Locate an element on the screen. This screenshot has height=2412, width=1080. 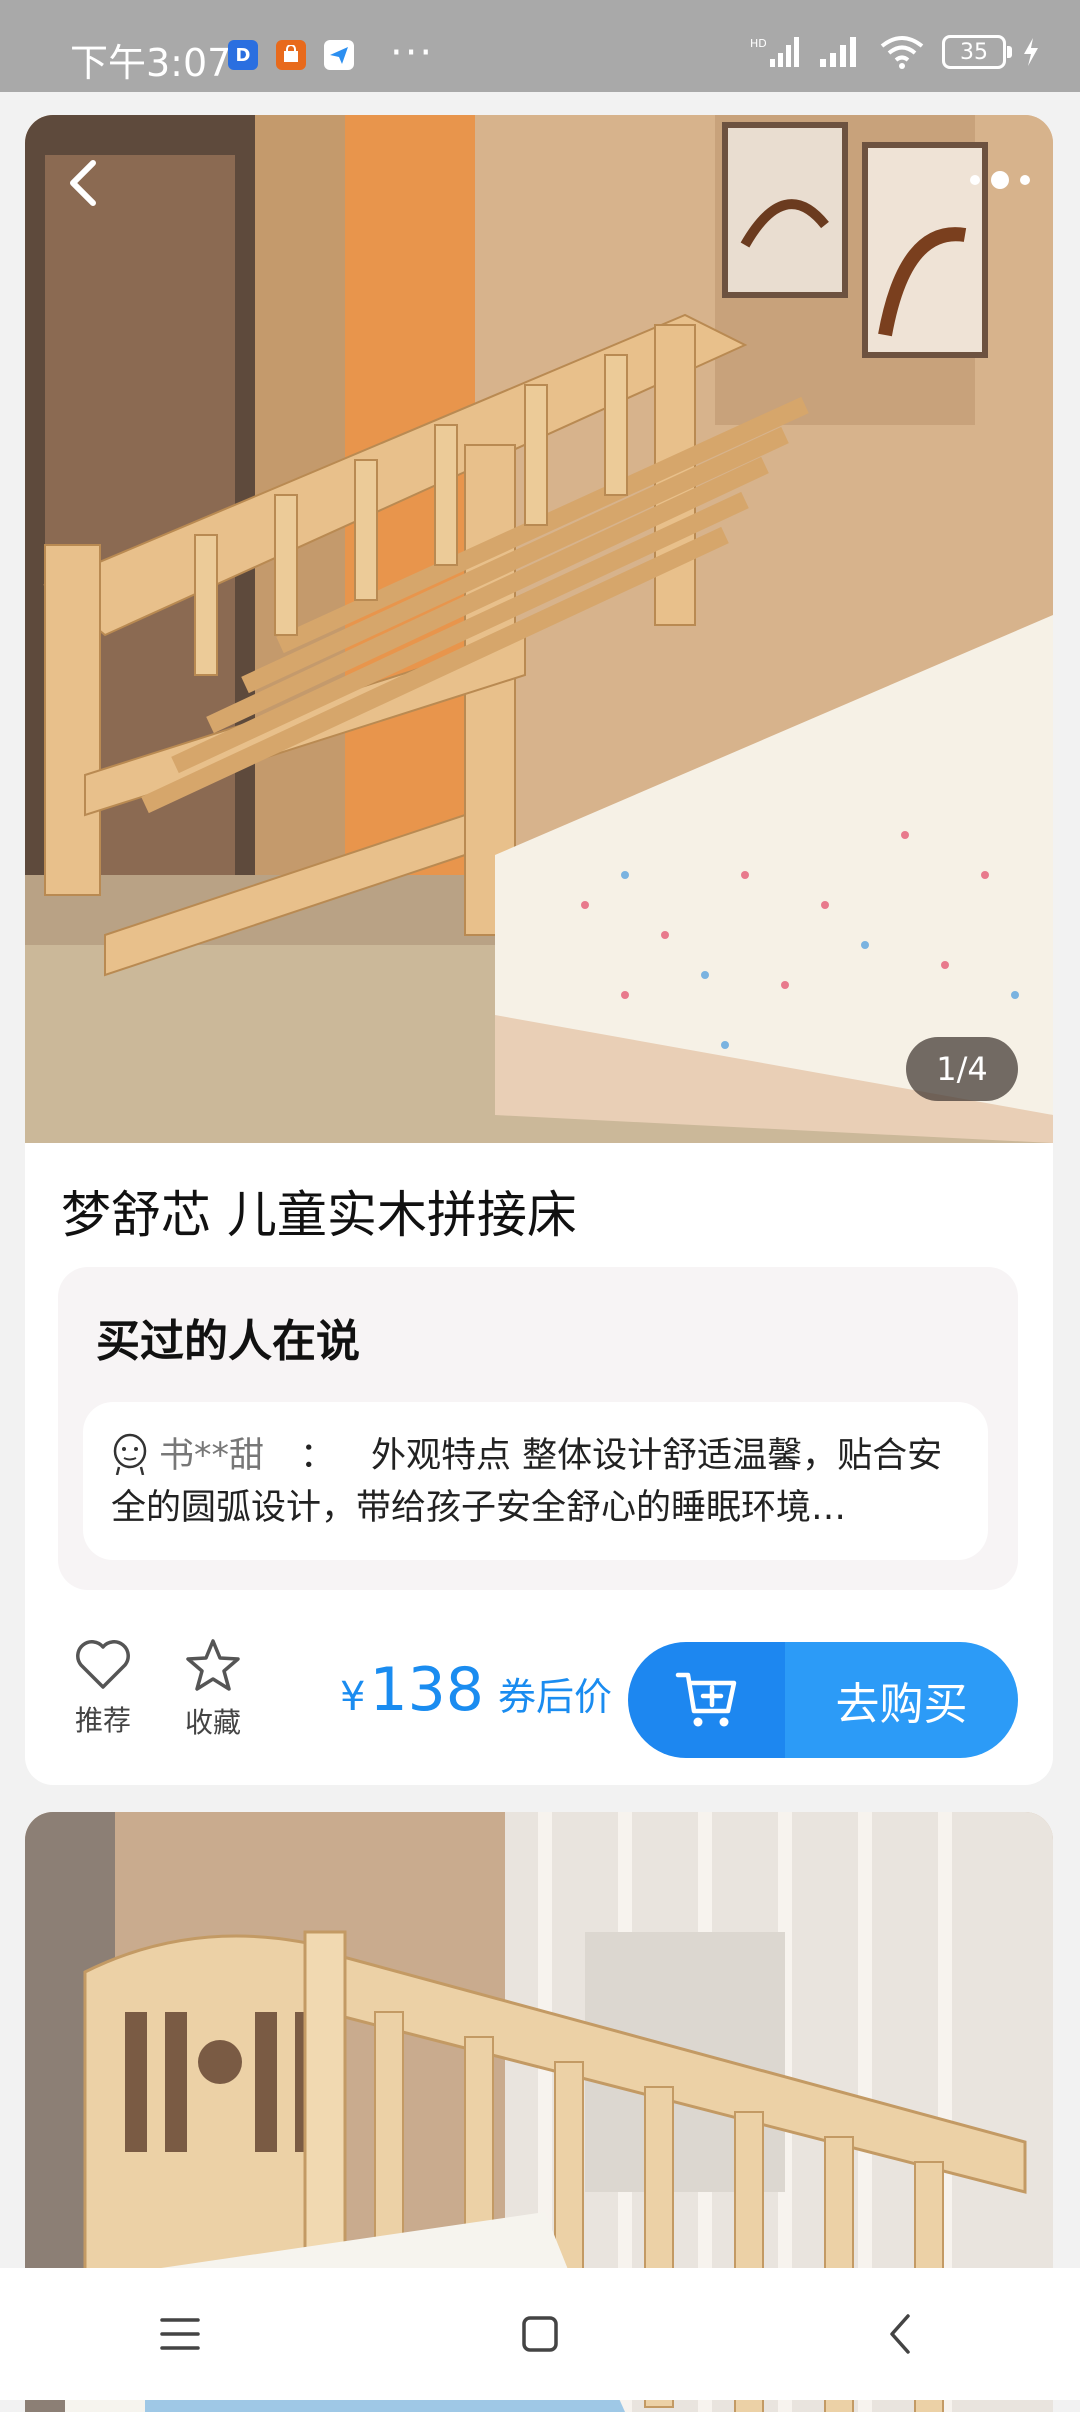
buy-now-button: 去购买 is located at coordinates (901, 1700).